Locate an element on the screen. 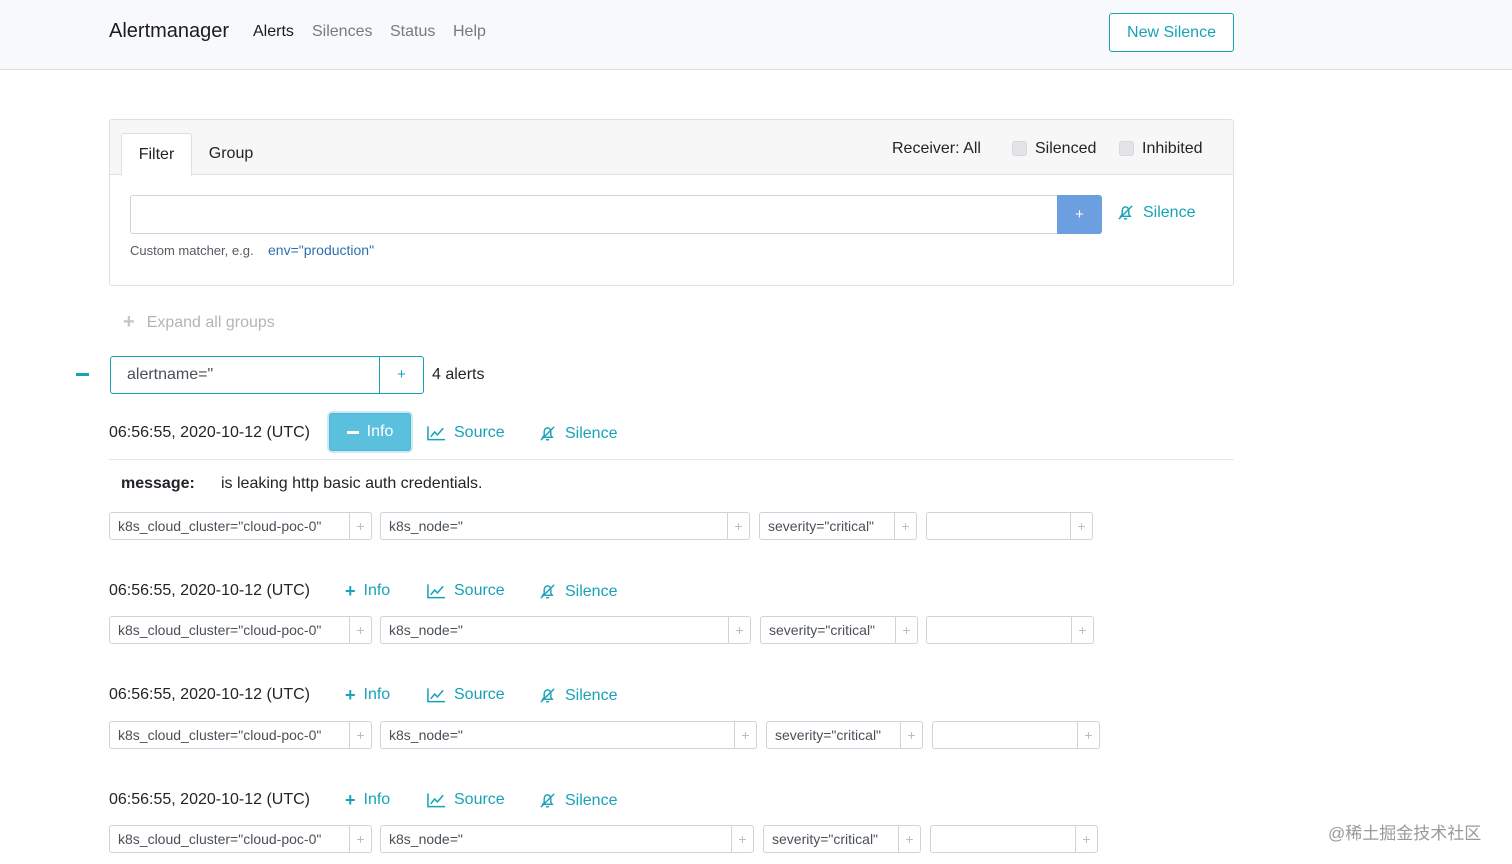  watermark: @稀土掘金技术社区 is located at coordinates (1405, 833).